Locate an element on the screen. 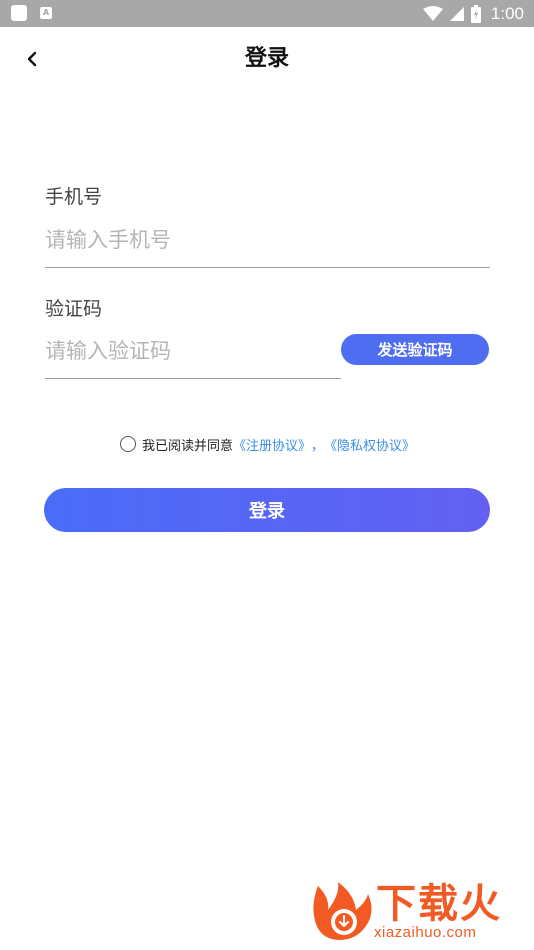 This screenshot has width=534, height=950. register-agreement-link: 《注册协议》 is located at coordinates (272, 444).